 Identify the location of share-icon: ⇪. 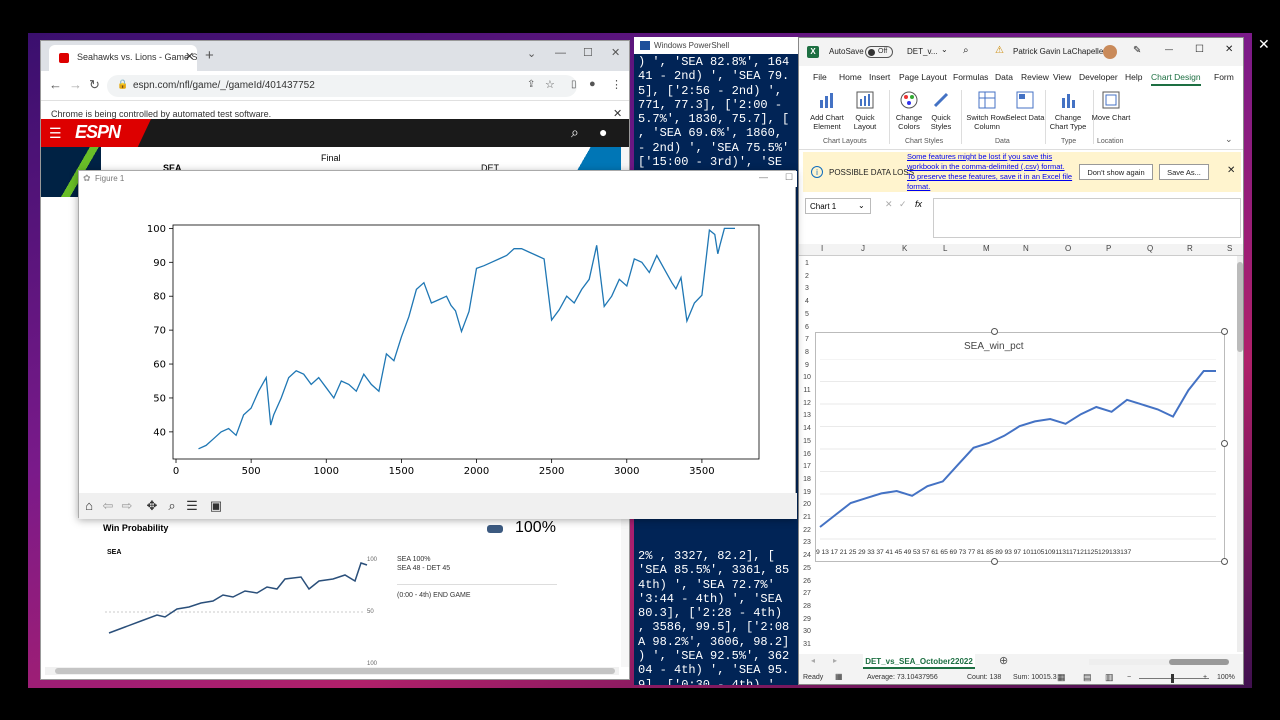
(531, 84).